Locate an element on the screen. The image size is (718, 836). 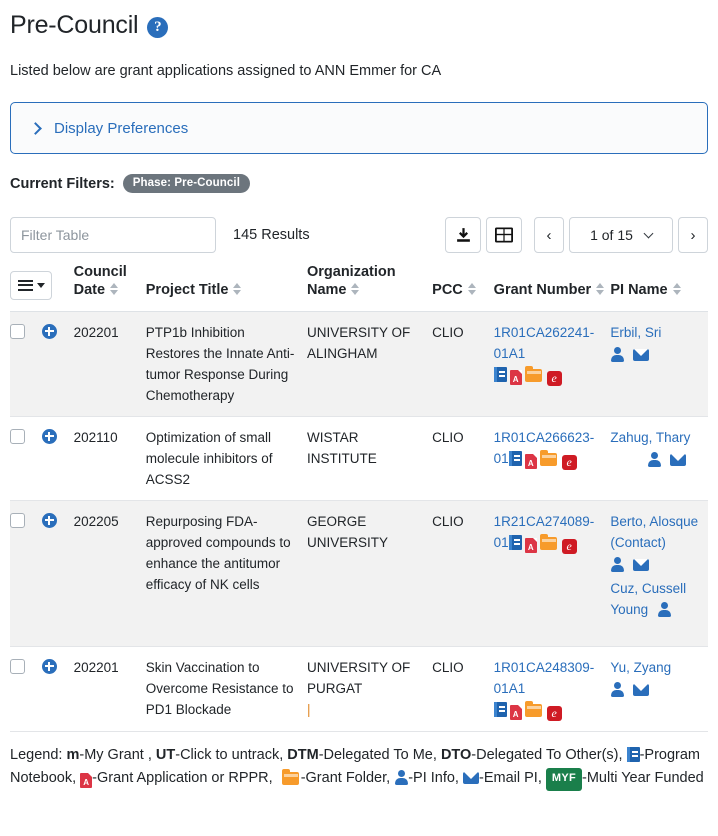
legend-abbr-m: m is located at coordinates (73, 754).